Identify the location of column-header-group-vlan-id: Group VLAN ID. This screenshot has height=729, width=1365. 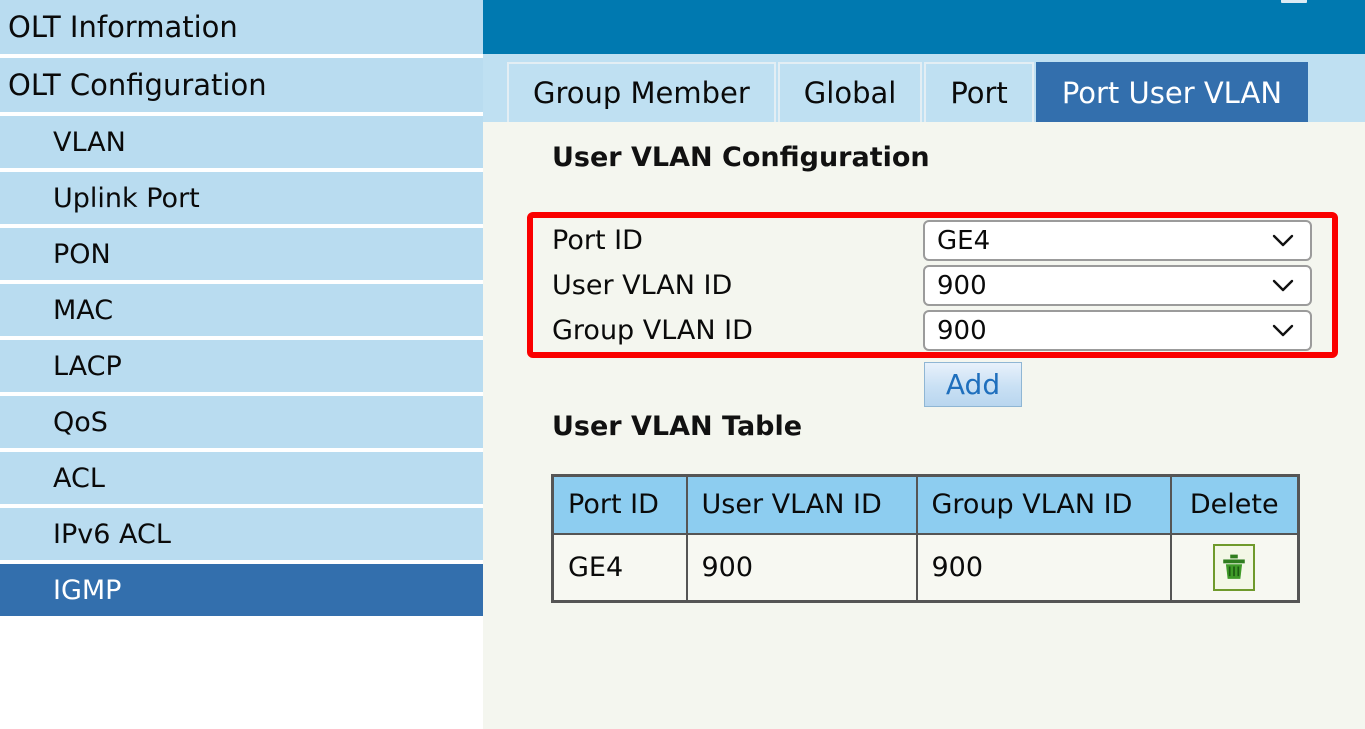
(1043, 504).